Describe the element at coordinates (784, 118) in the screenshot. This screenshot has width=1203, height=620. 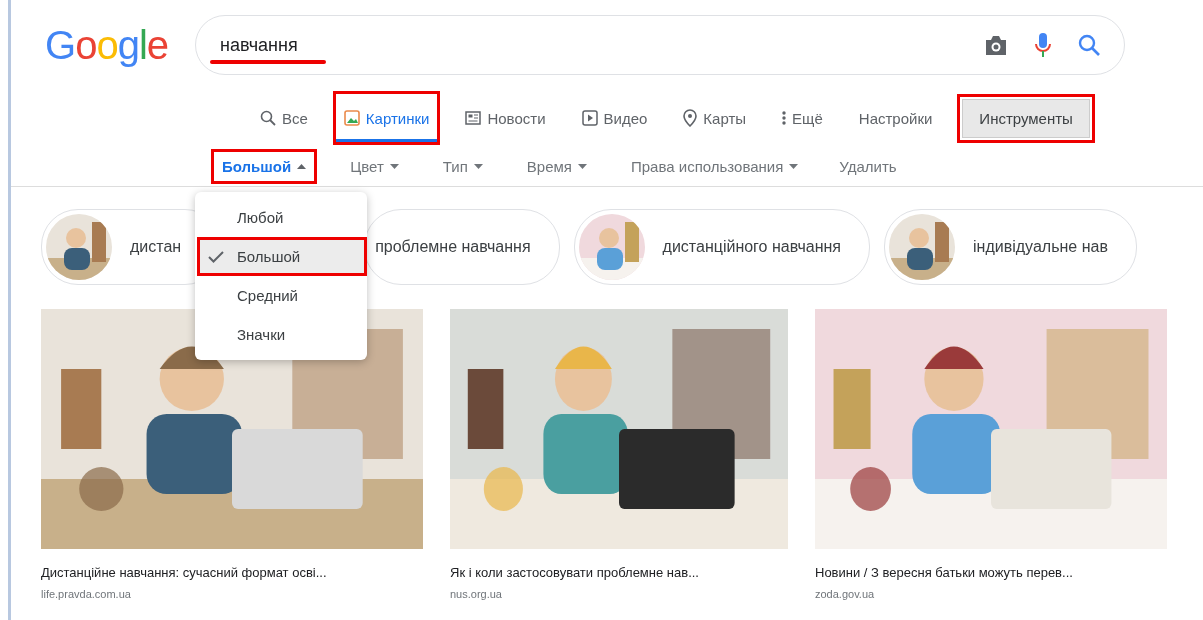
I see `more-icon` at that location.